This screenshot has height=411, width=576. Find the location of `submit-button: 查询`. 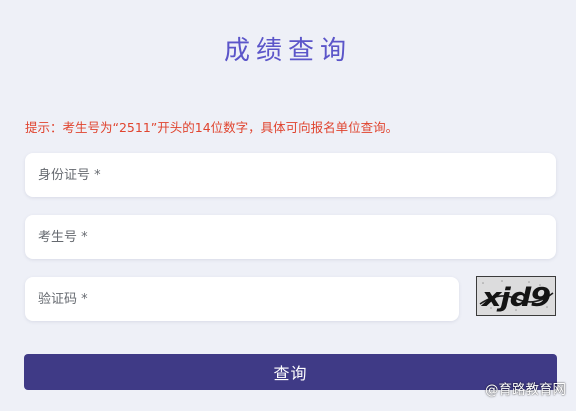

submit-button: 查询 is located at coordinates (290, 372).